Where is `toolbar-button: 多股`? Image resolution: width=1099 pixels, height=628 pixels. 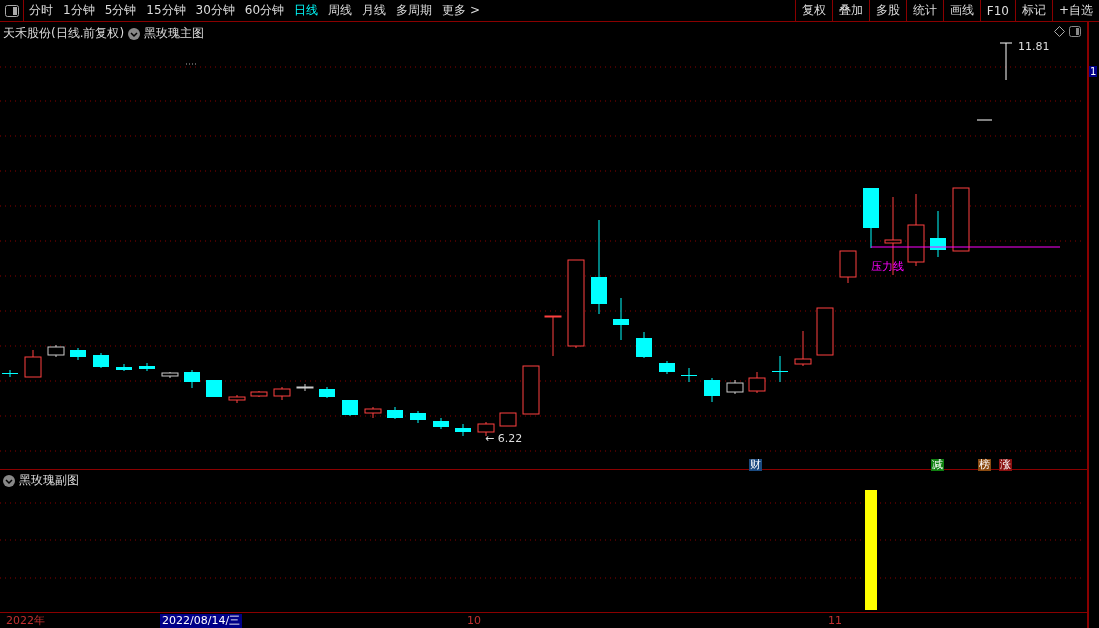
toolbar-button: 多股 is located at coordinates (887, 10).